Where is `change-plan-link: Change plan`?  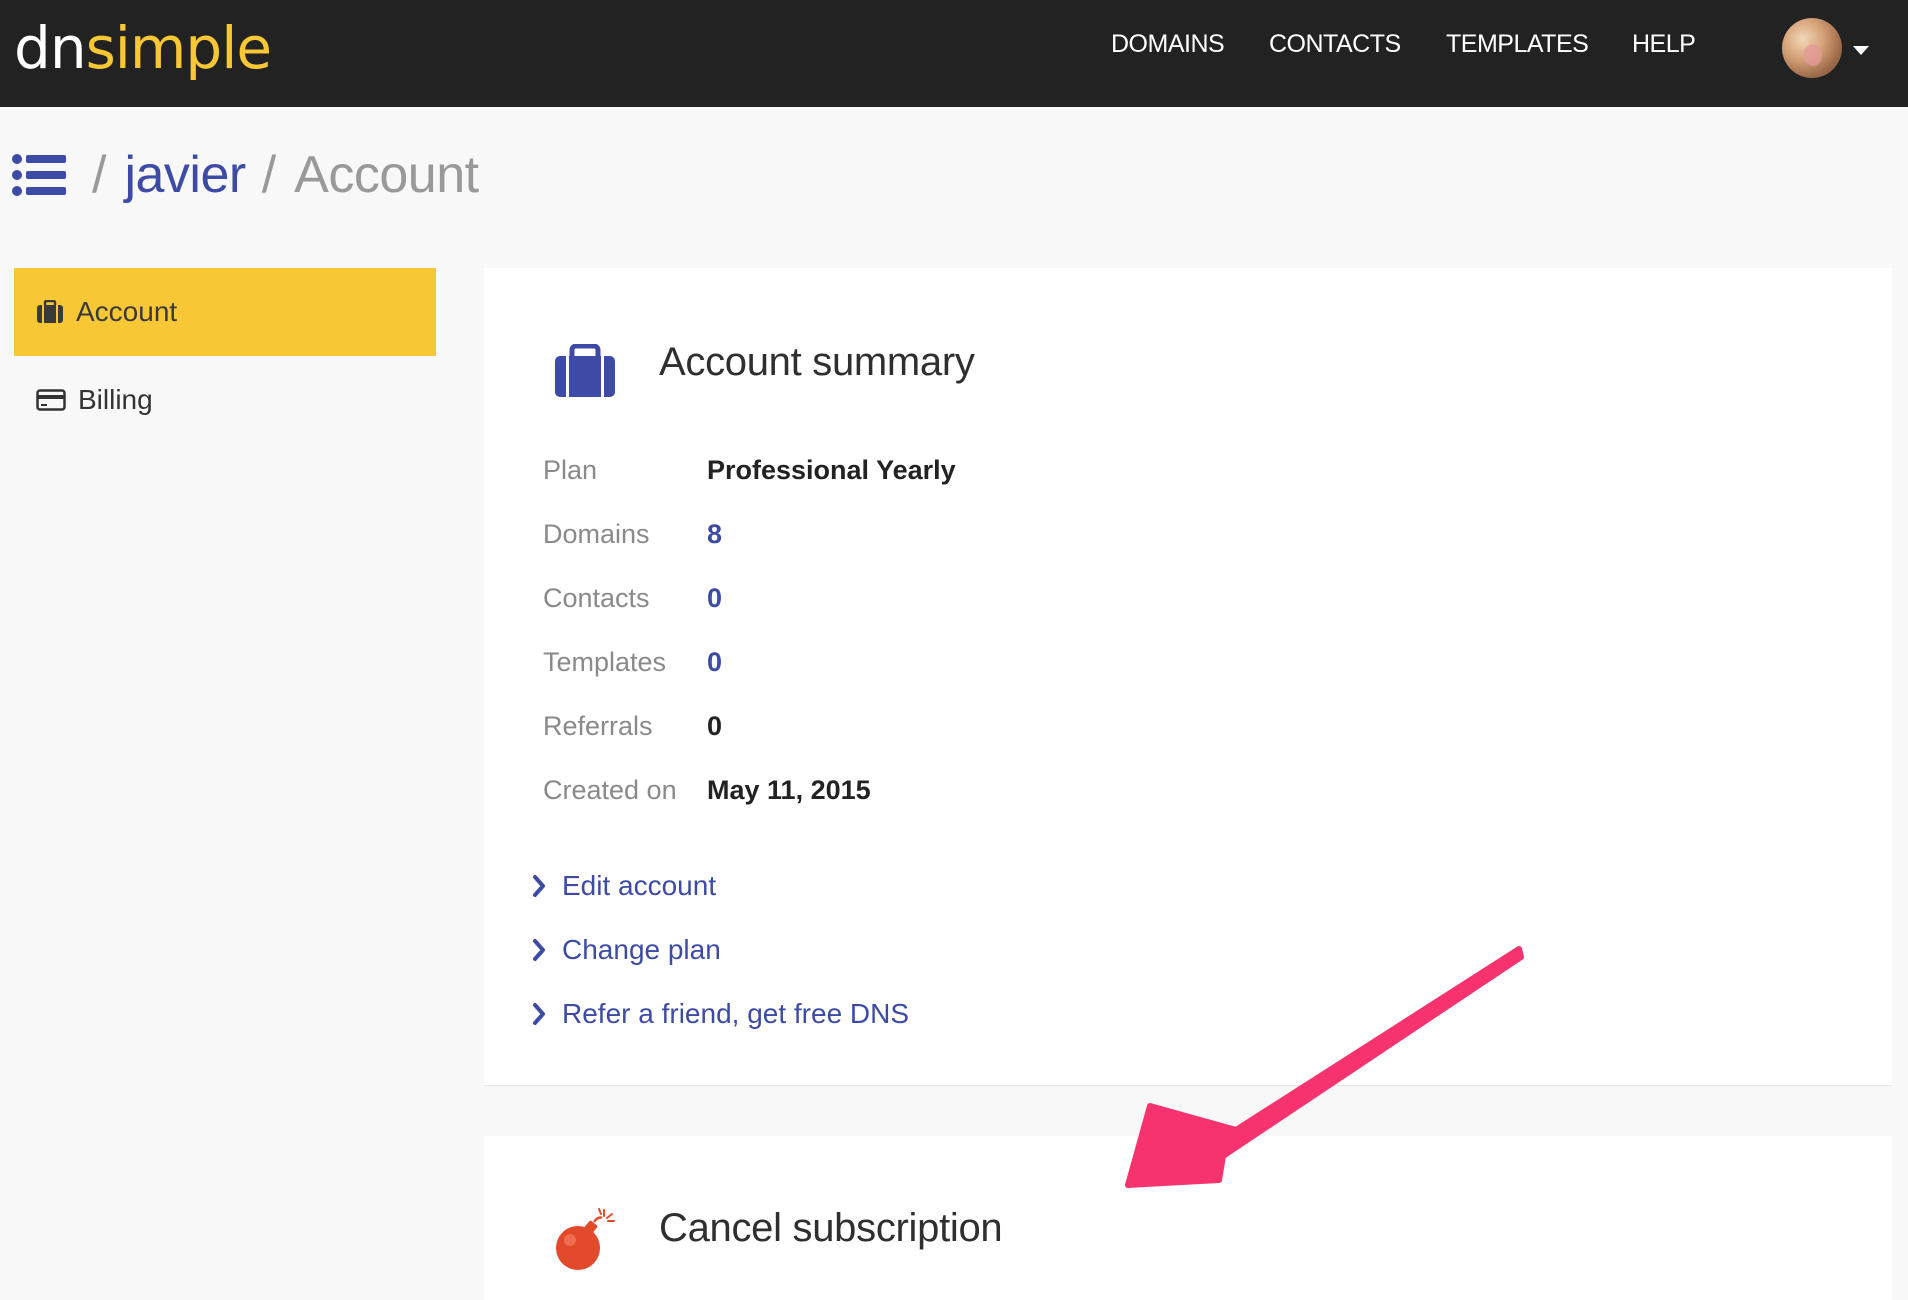
change-plan-link: Change plan is located at coordinates (626, 950).